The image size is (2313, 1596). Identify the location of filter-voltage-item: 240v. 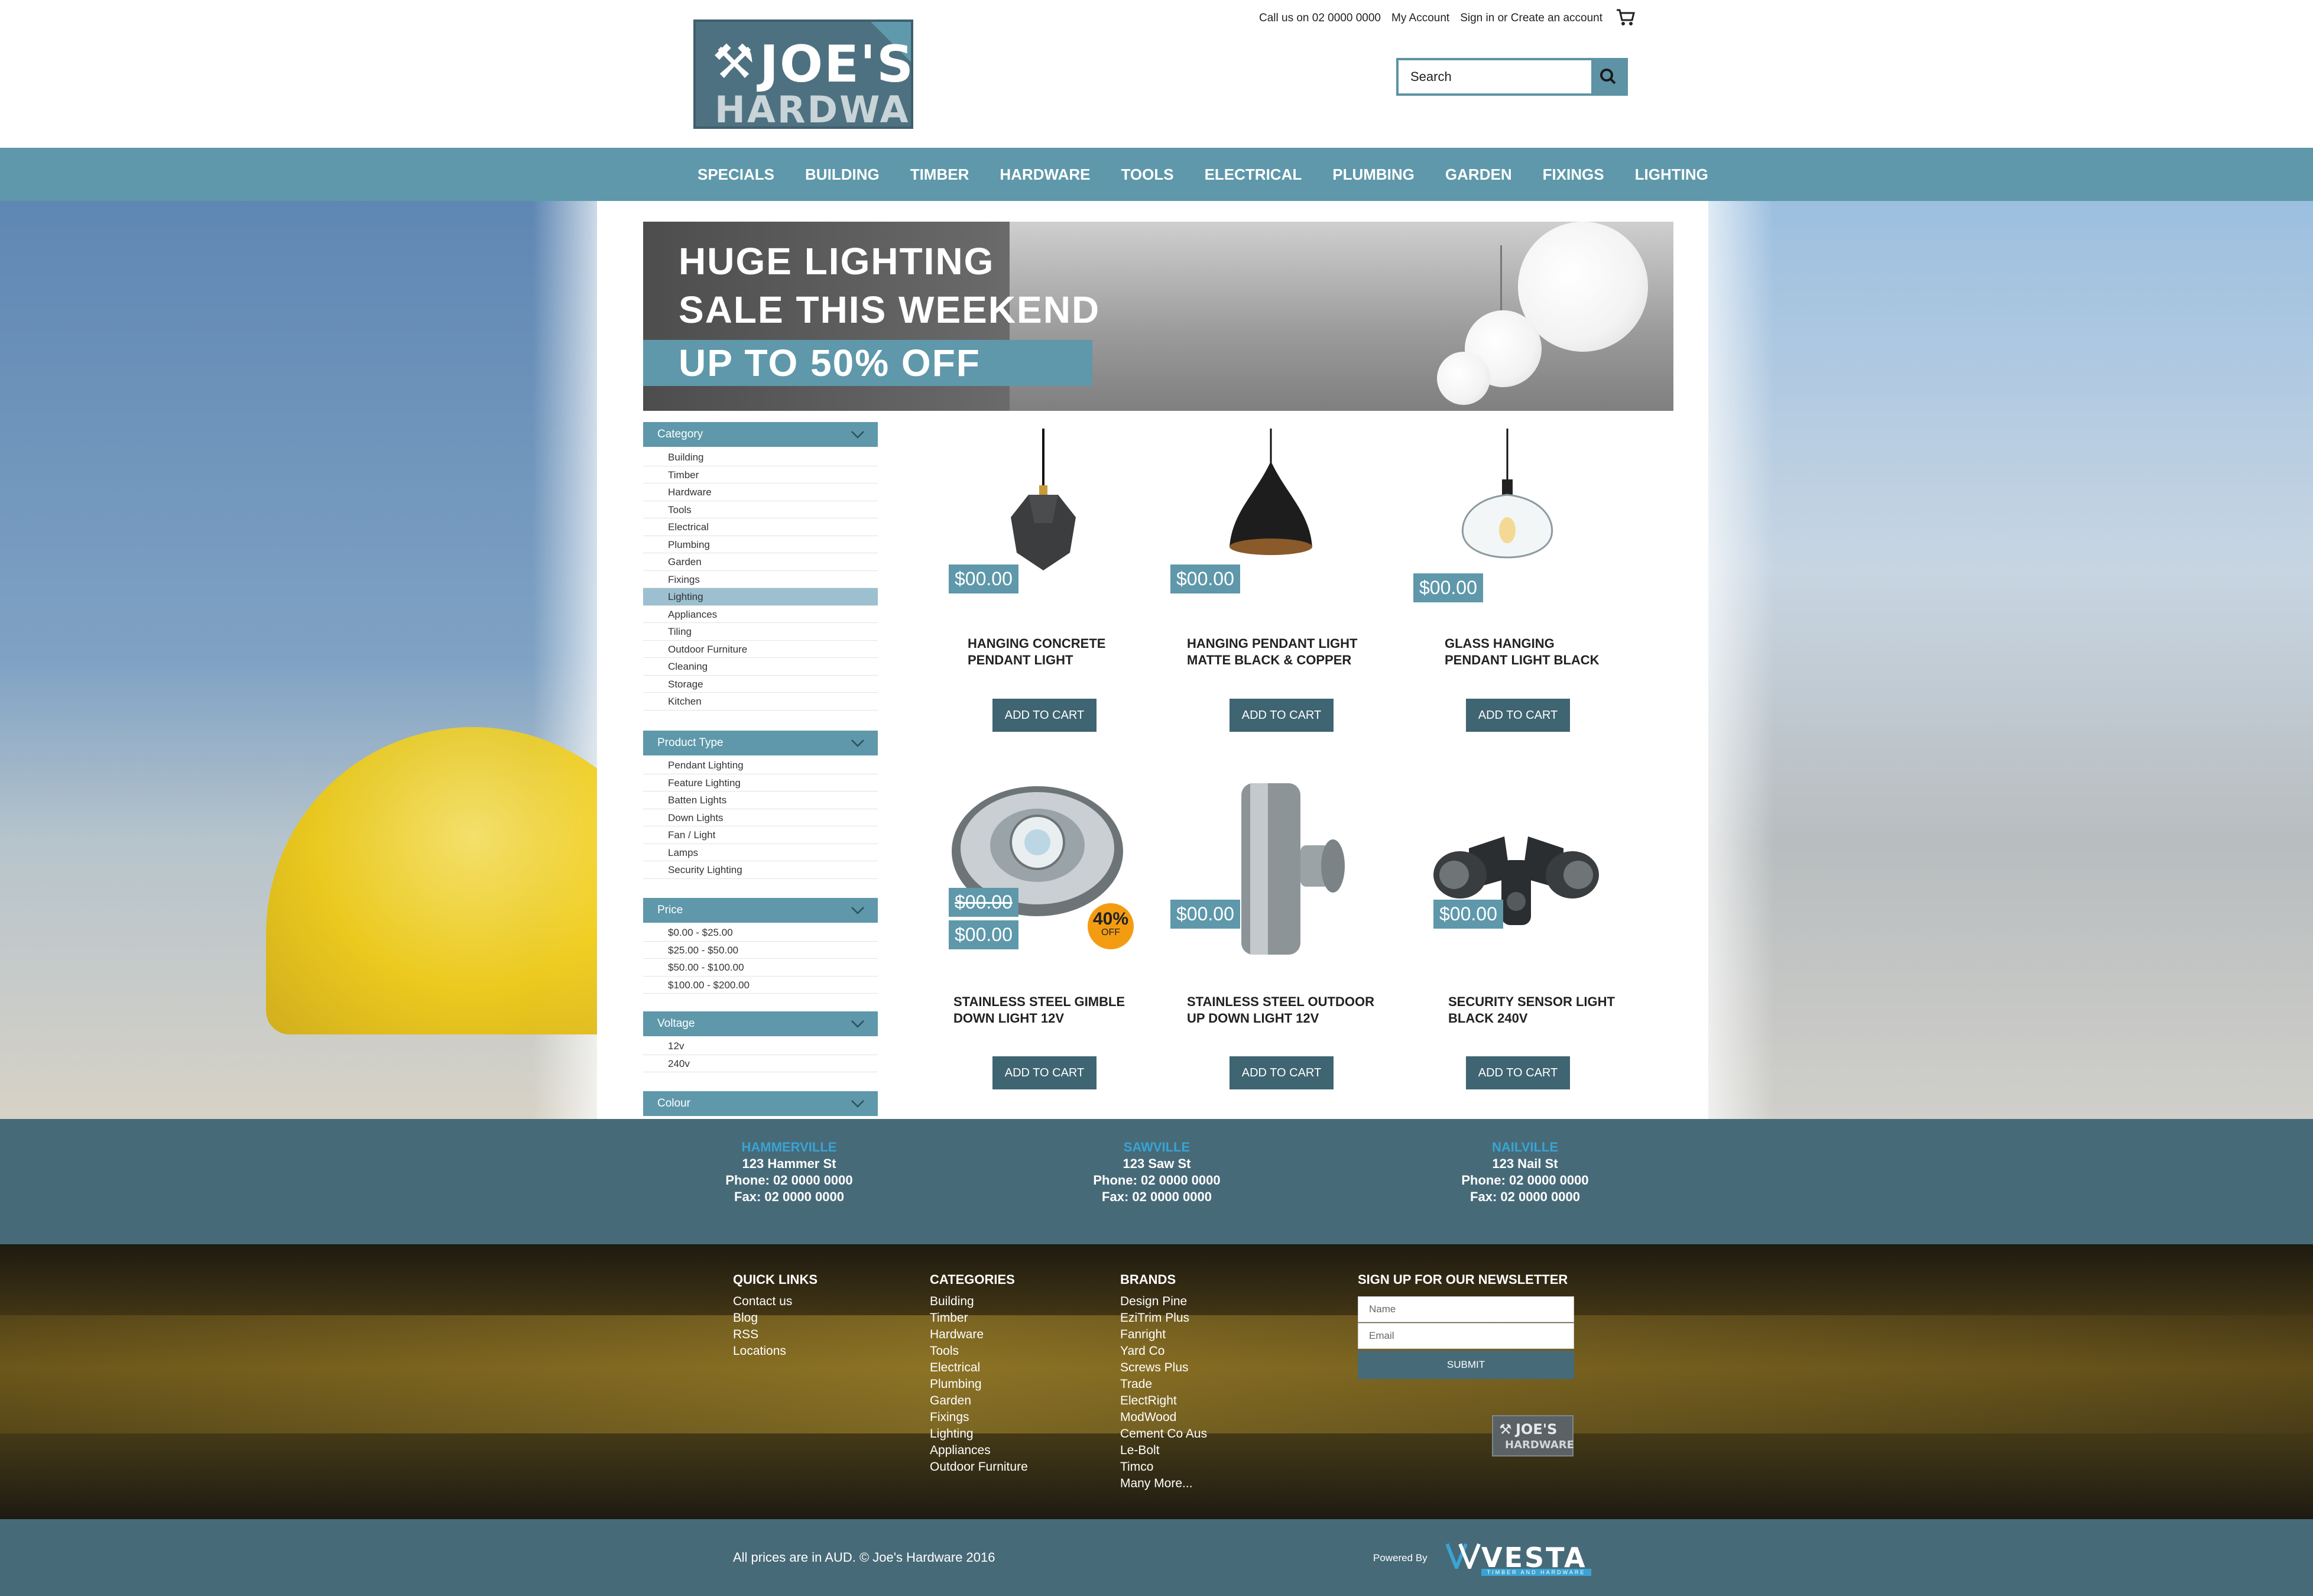
(760, 1063).